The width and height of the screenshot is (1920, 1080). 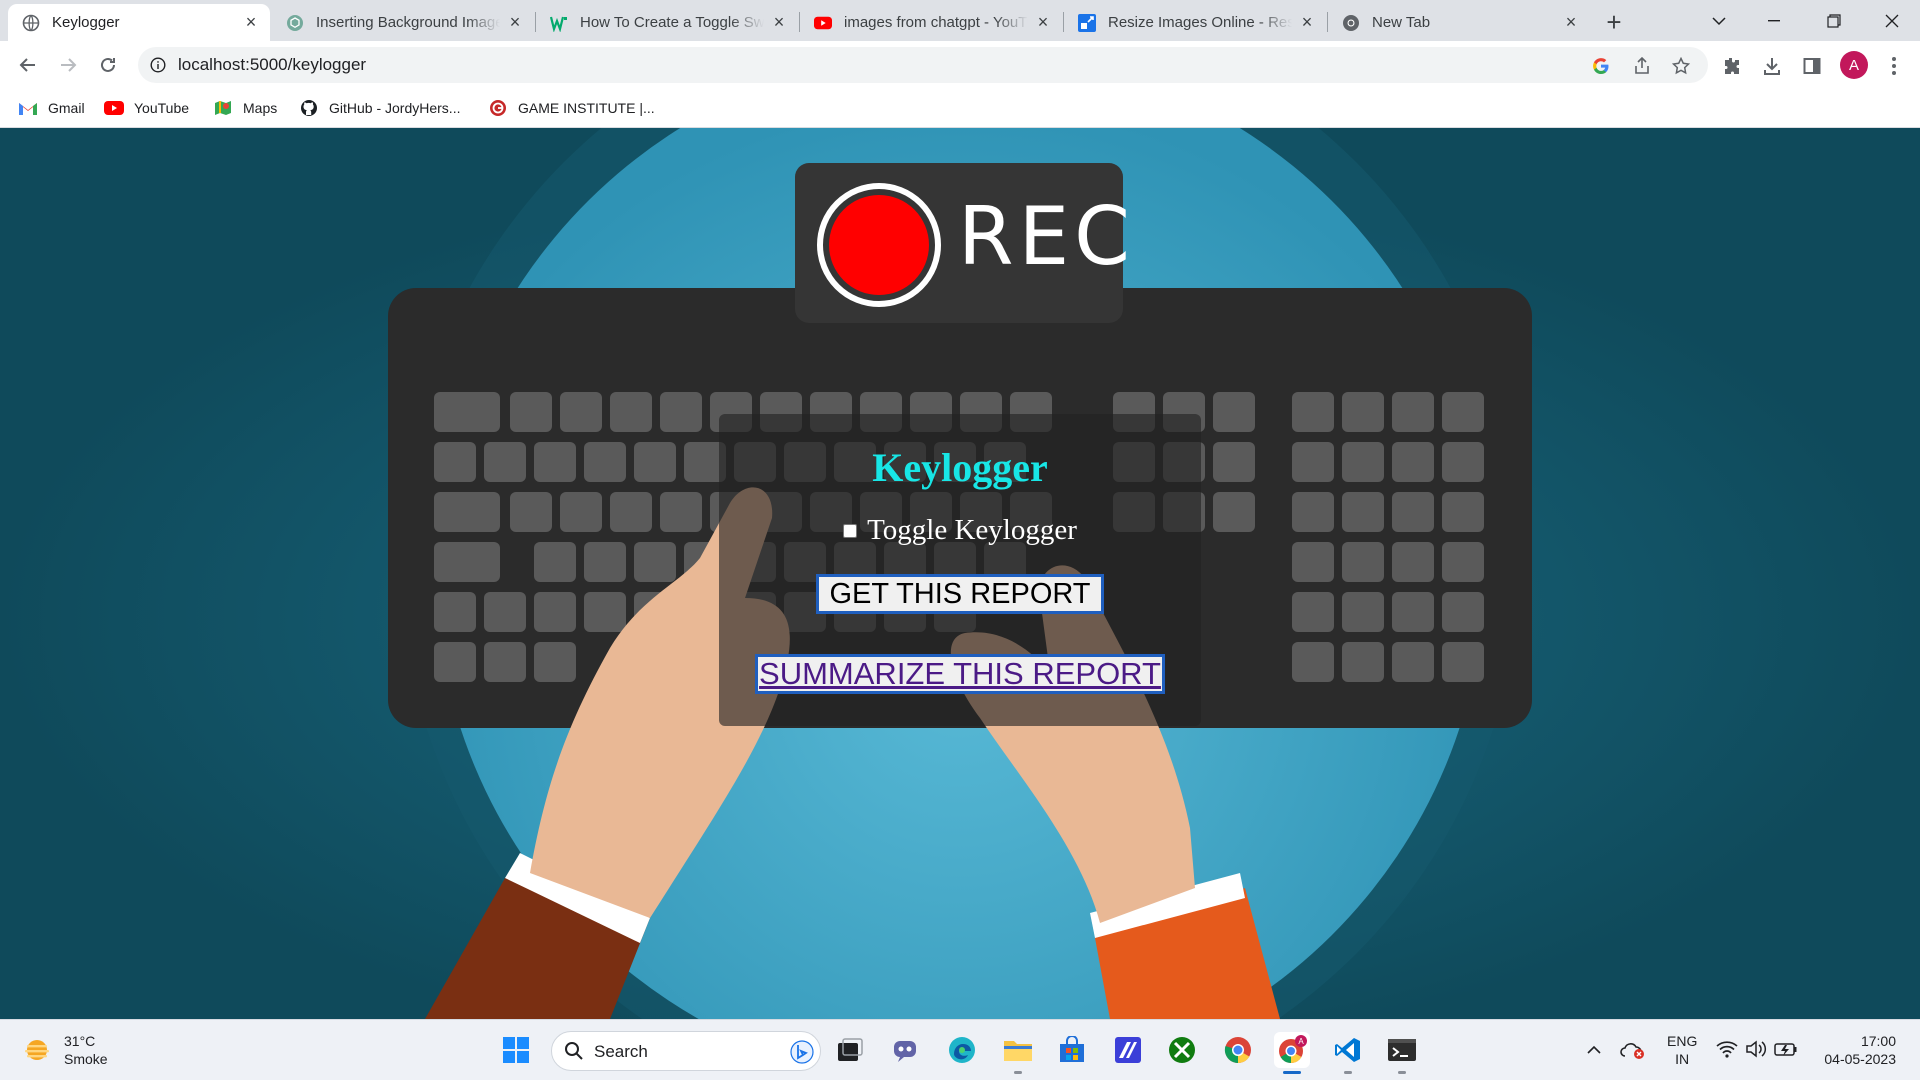 What do you see at coordinates (1292, 1053) in the screenshot?
I see `chrome-profile-icon: A` at bounding box center [1292, 1053].